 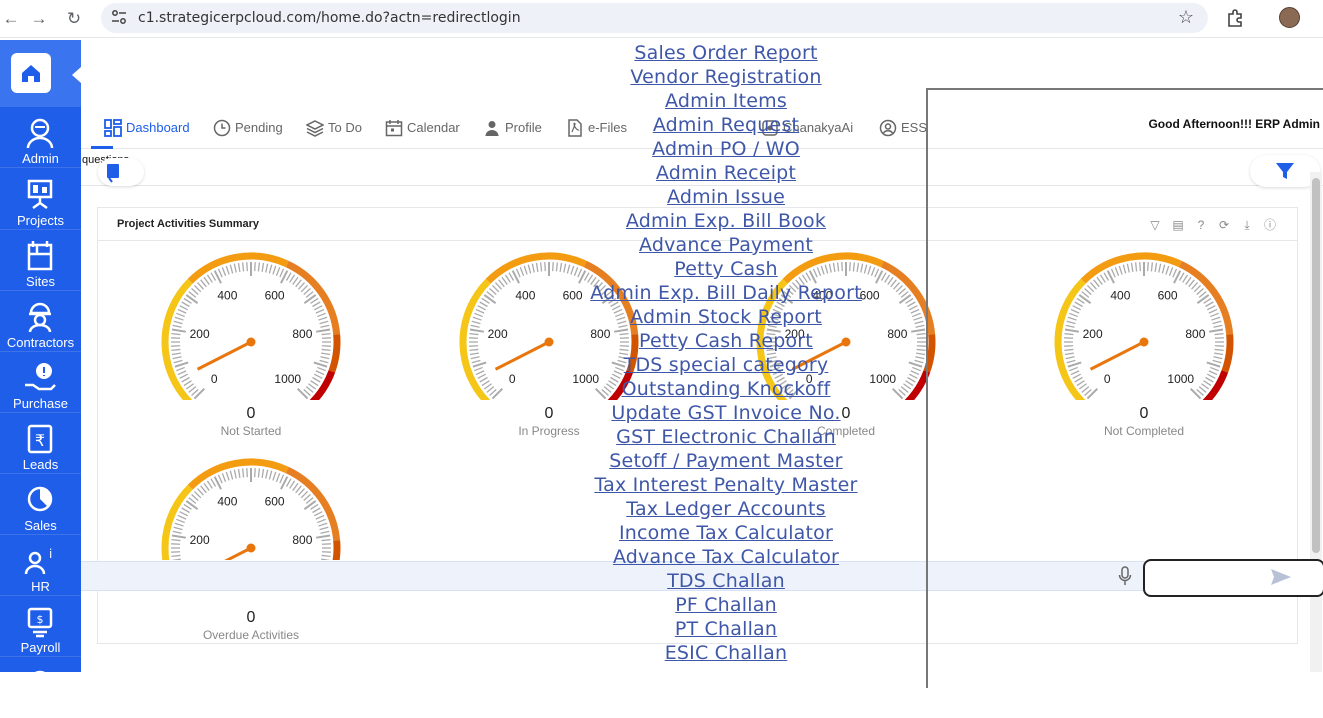 What do you see at coordinates (726, 53) in the screenshot?
I see `menu-link: Sales Order Report` at bounding box center [726, 53].